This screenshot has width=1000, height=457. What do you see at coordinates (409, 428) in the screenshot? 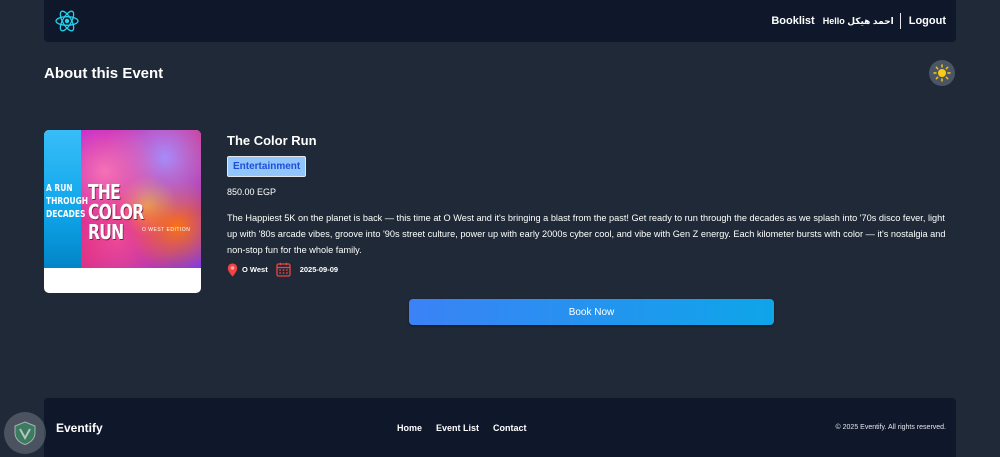
I see `footer-link-home: Home` at bounding box center [409, 428].